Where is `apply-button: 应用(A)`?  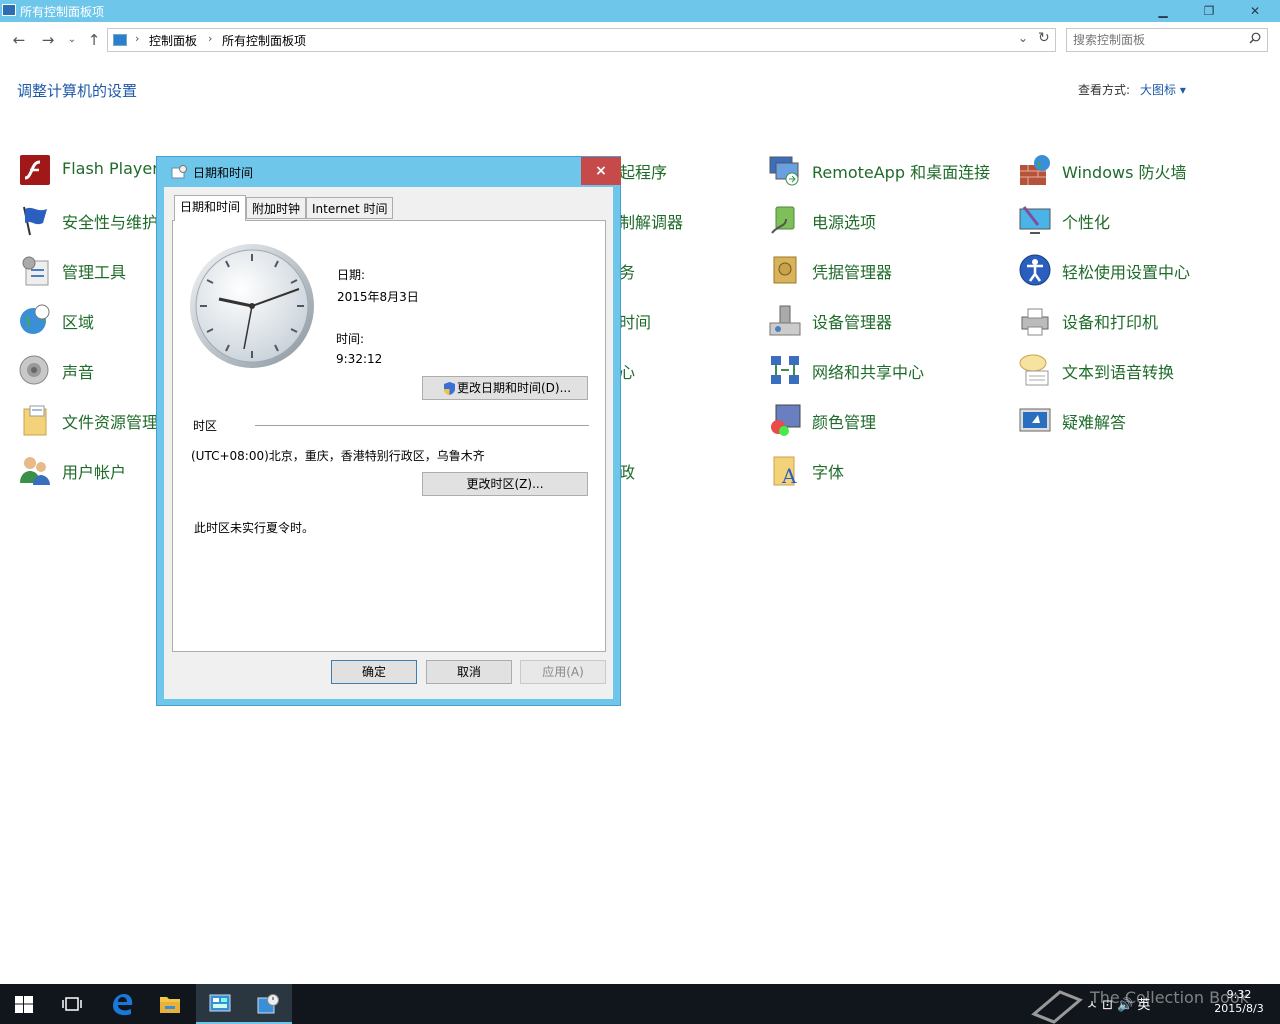
apply-button: 应用(A) is located at coordinates (563, 672).